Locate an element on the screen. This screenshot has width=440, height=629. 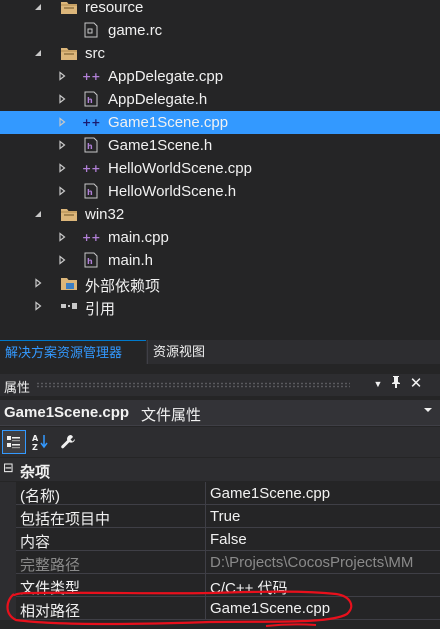
property-name: 文件类型 is located at coordinates (50, 588).